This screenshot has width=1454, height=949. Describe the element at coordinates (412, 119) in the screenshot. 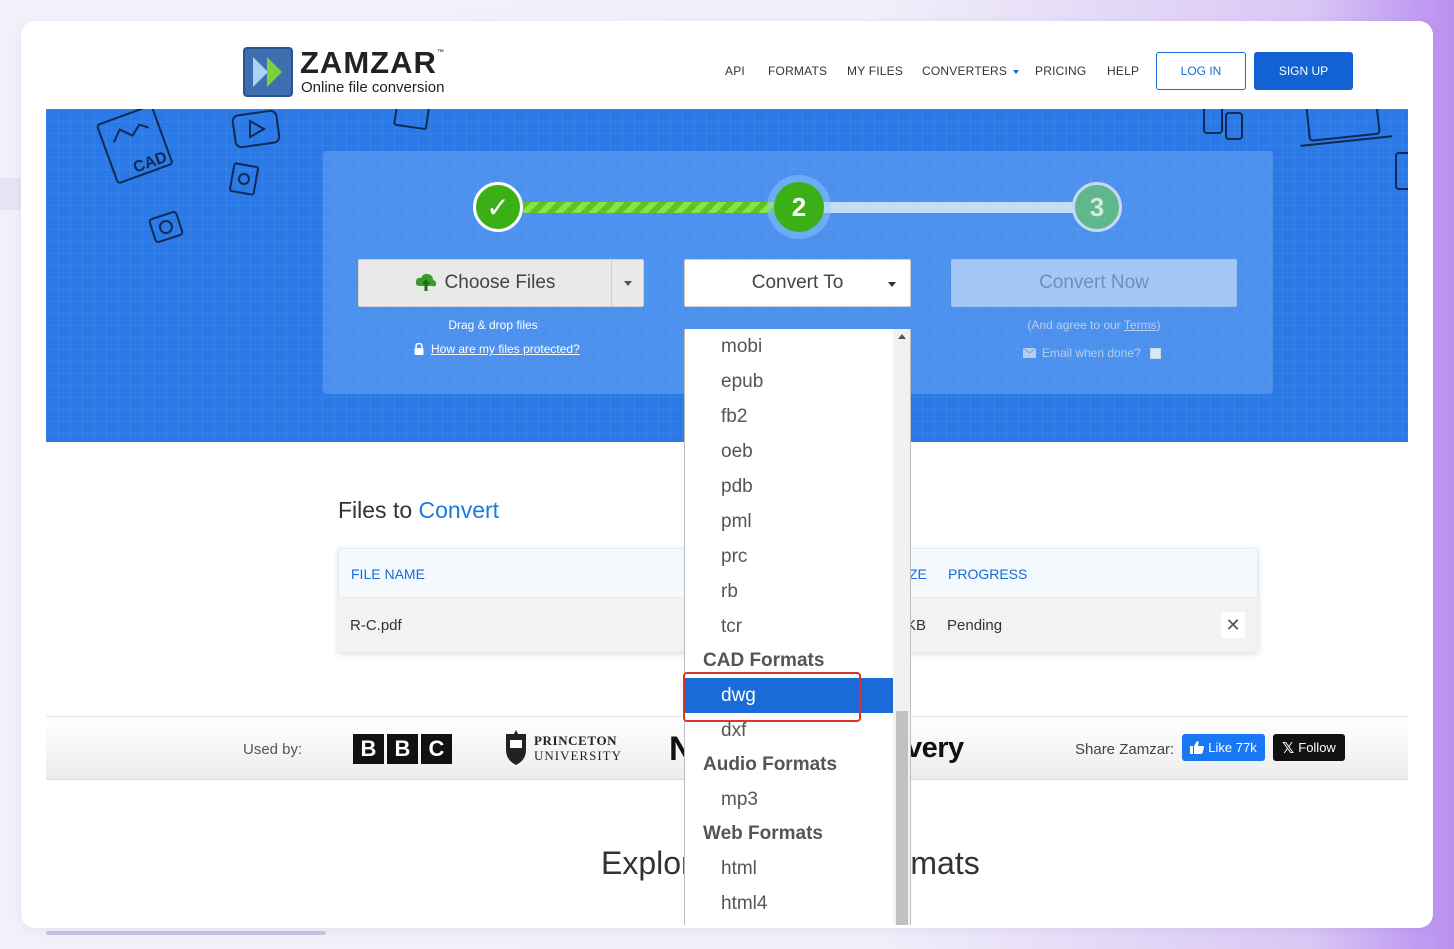

I see `photo-icon` at that location.